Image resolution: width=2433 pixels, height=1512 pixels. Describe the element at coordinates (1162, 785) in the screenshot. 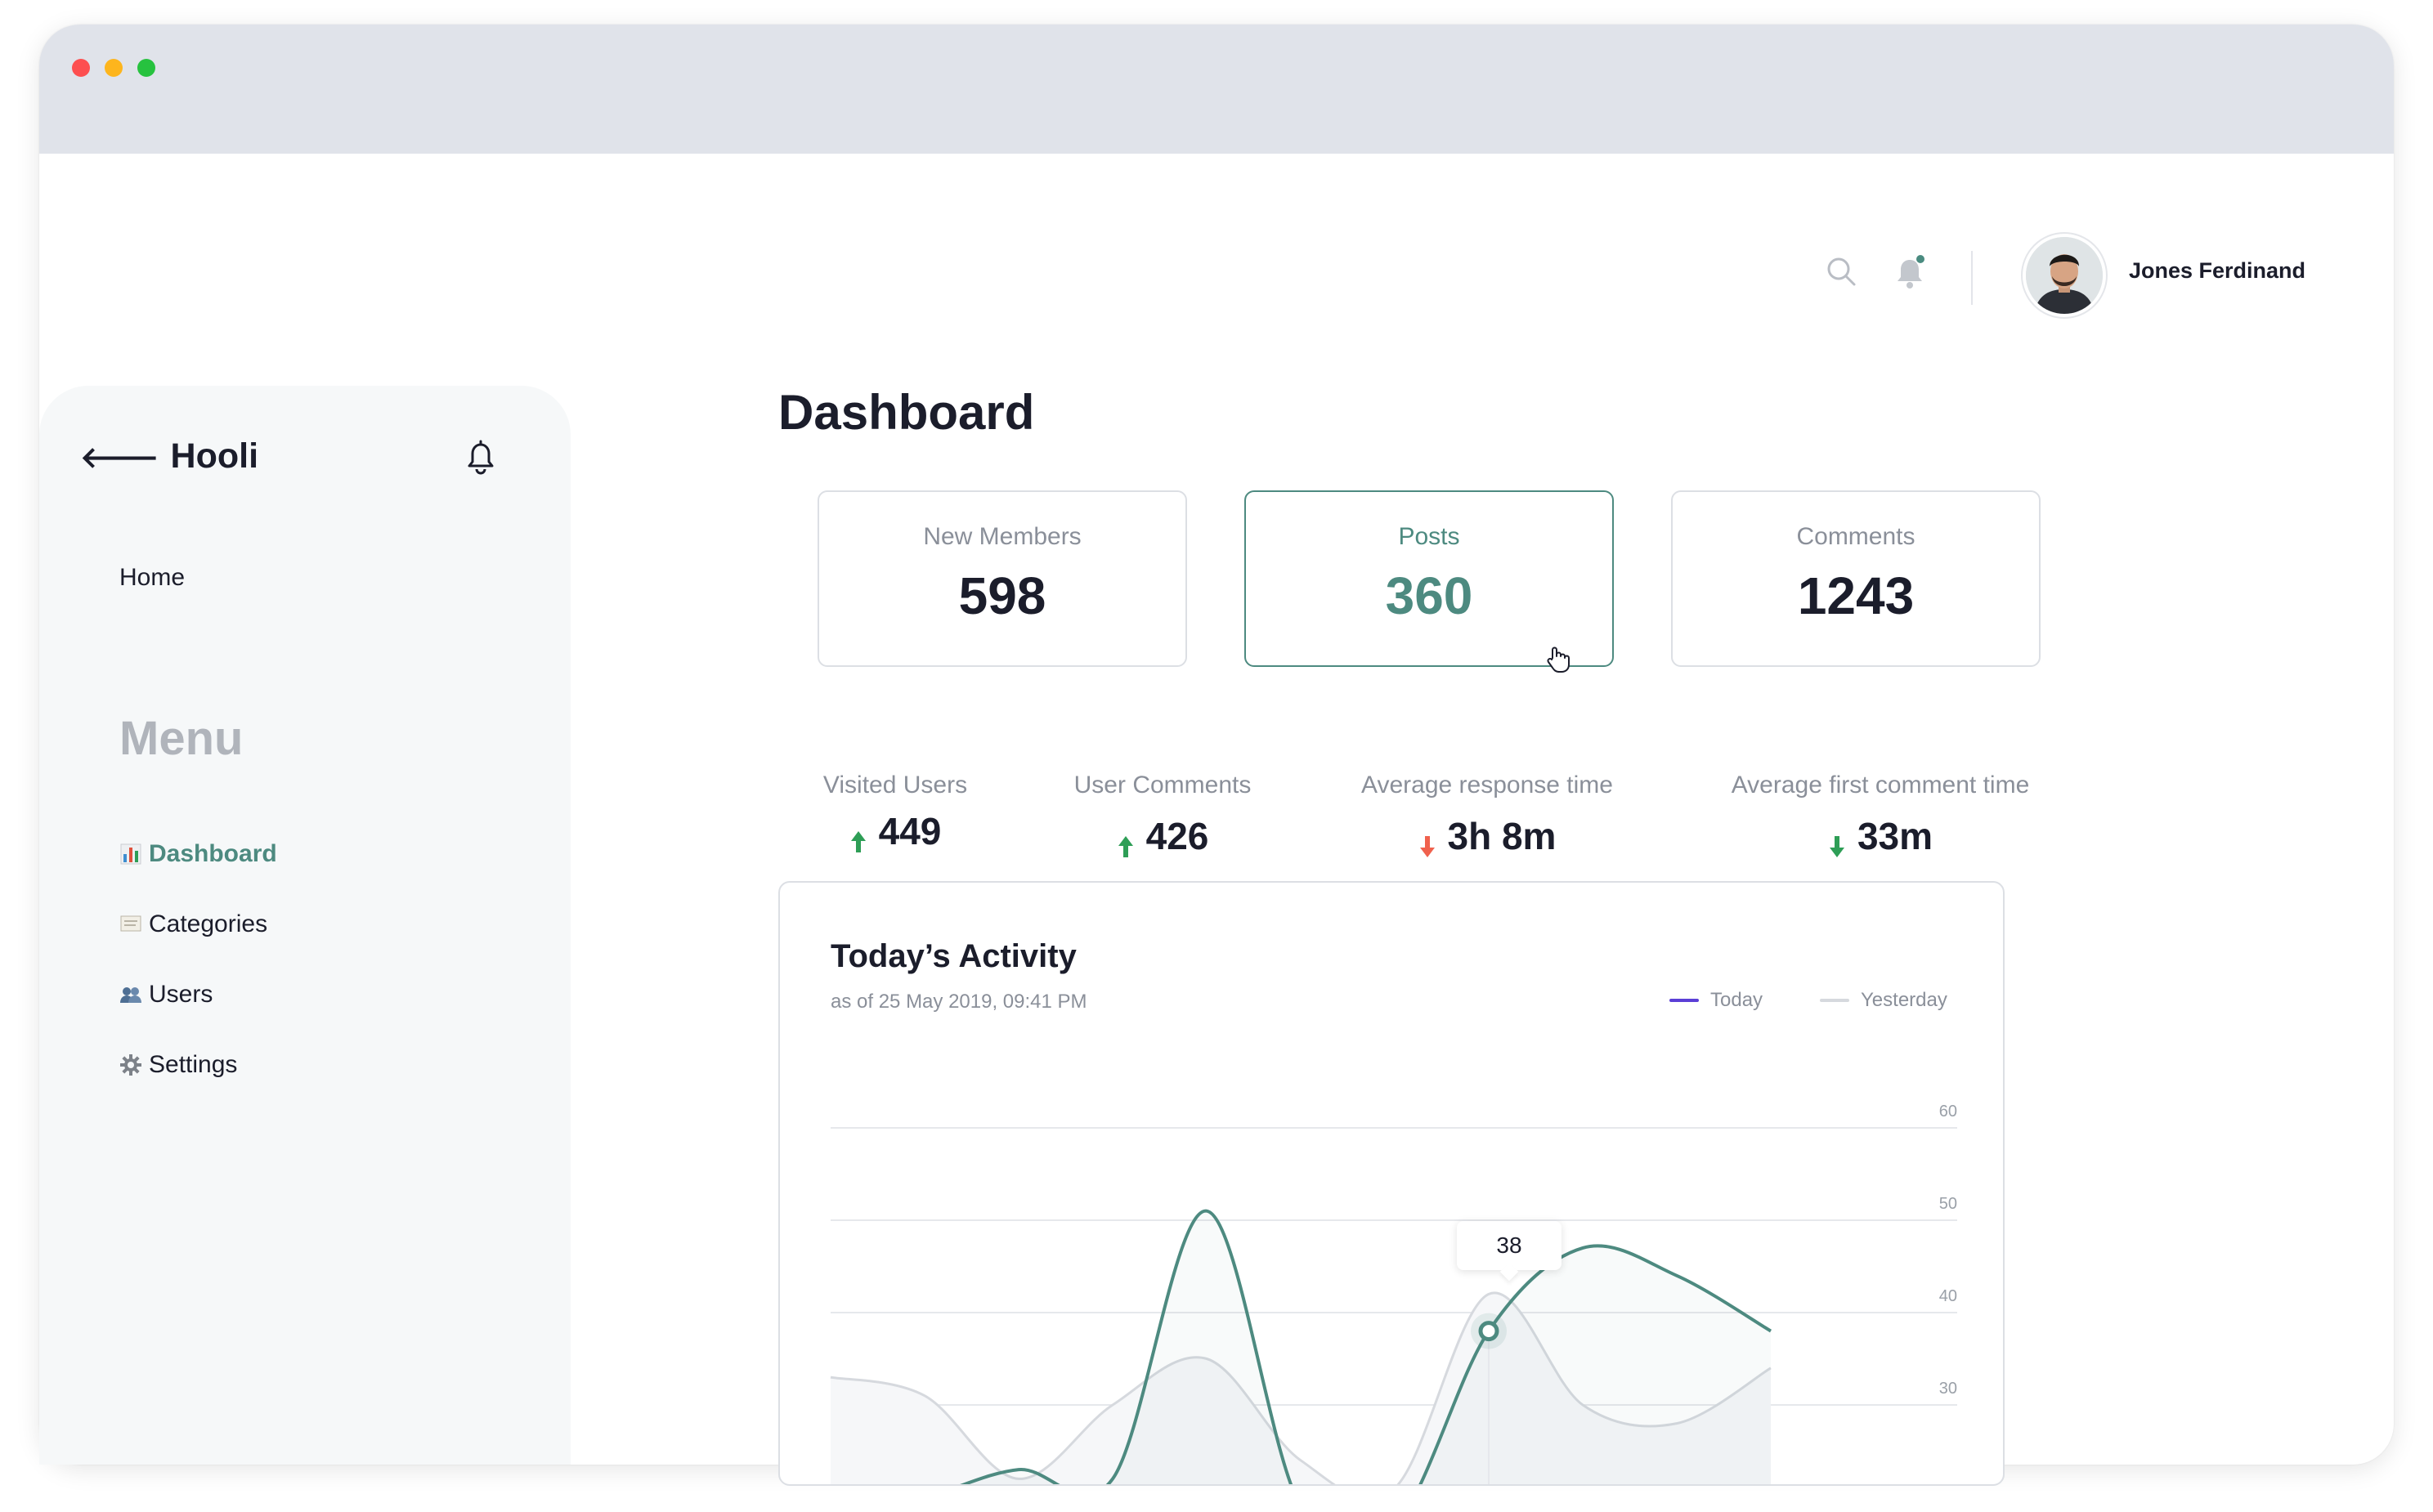

I see `metric-label: User Comments` at that location.